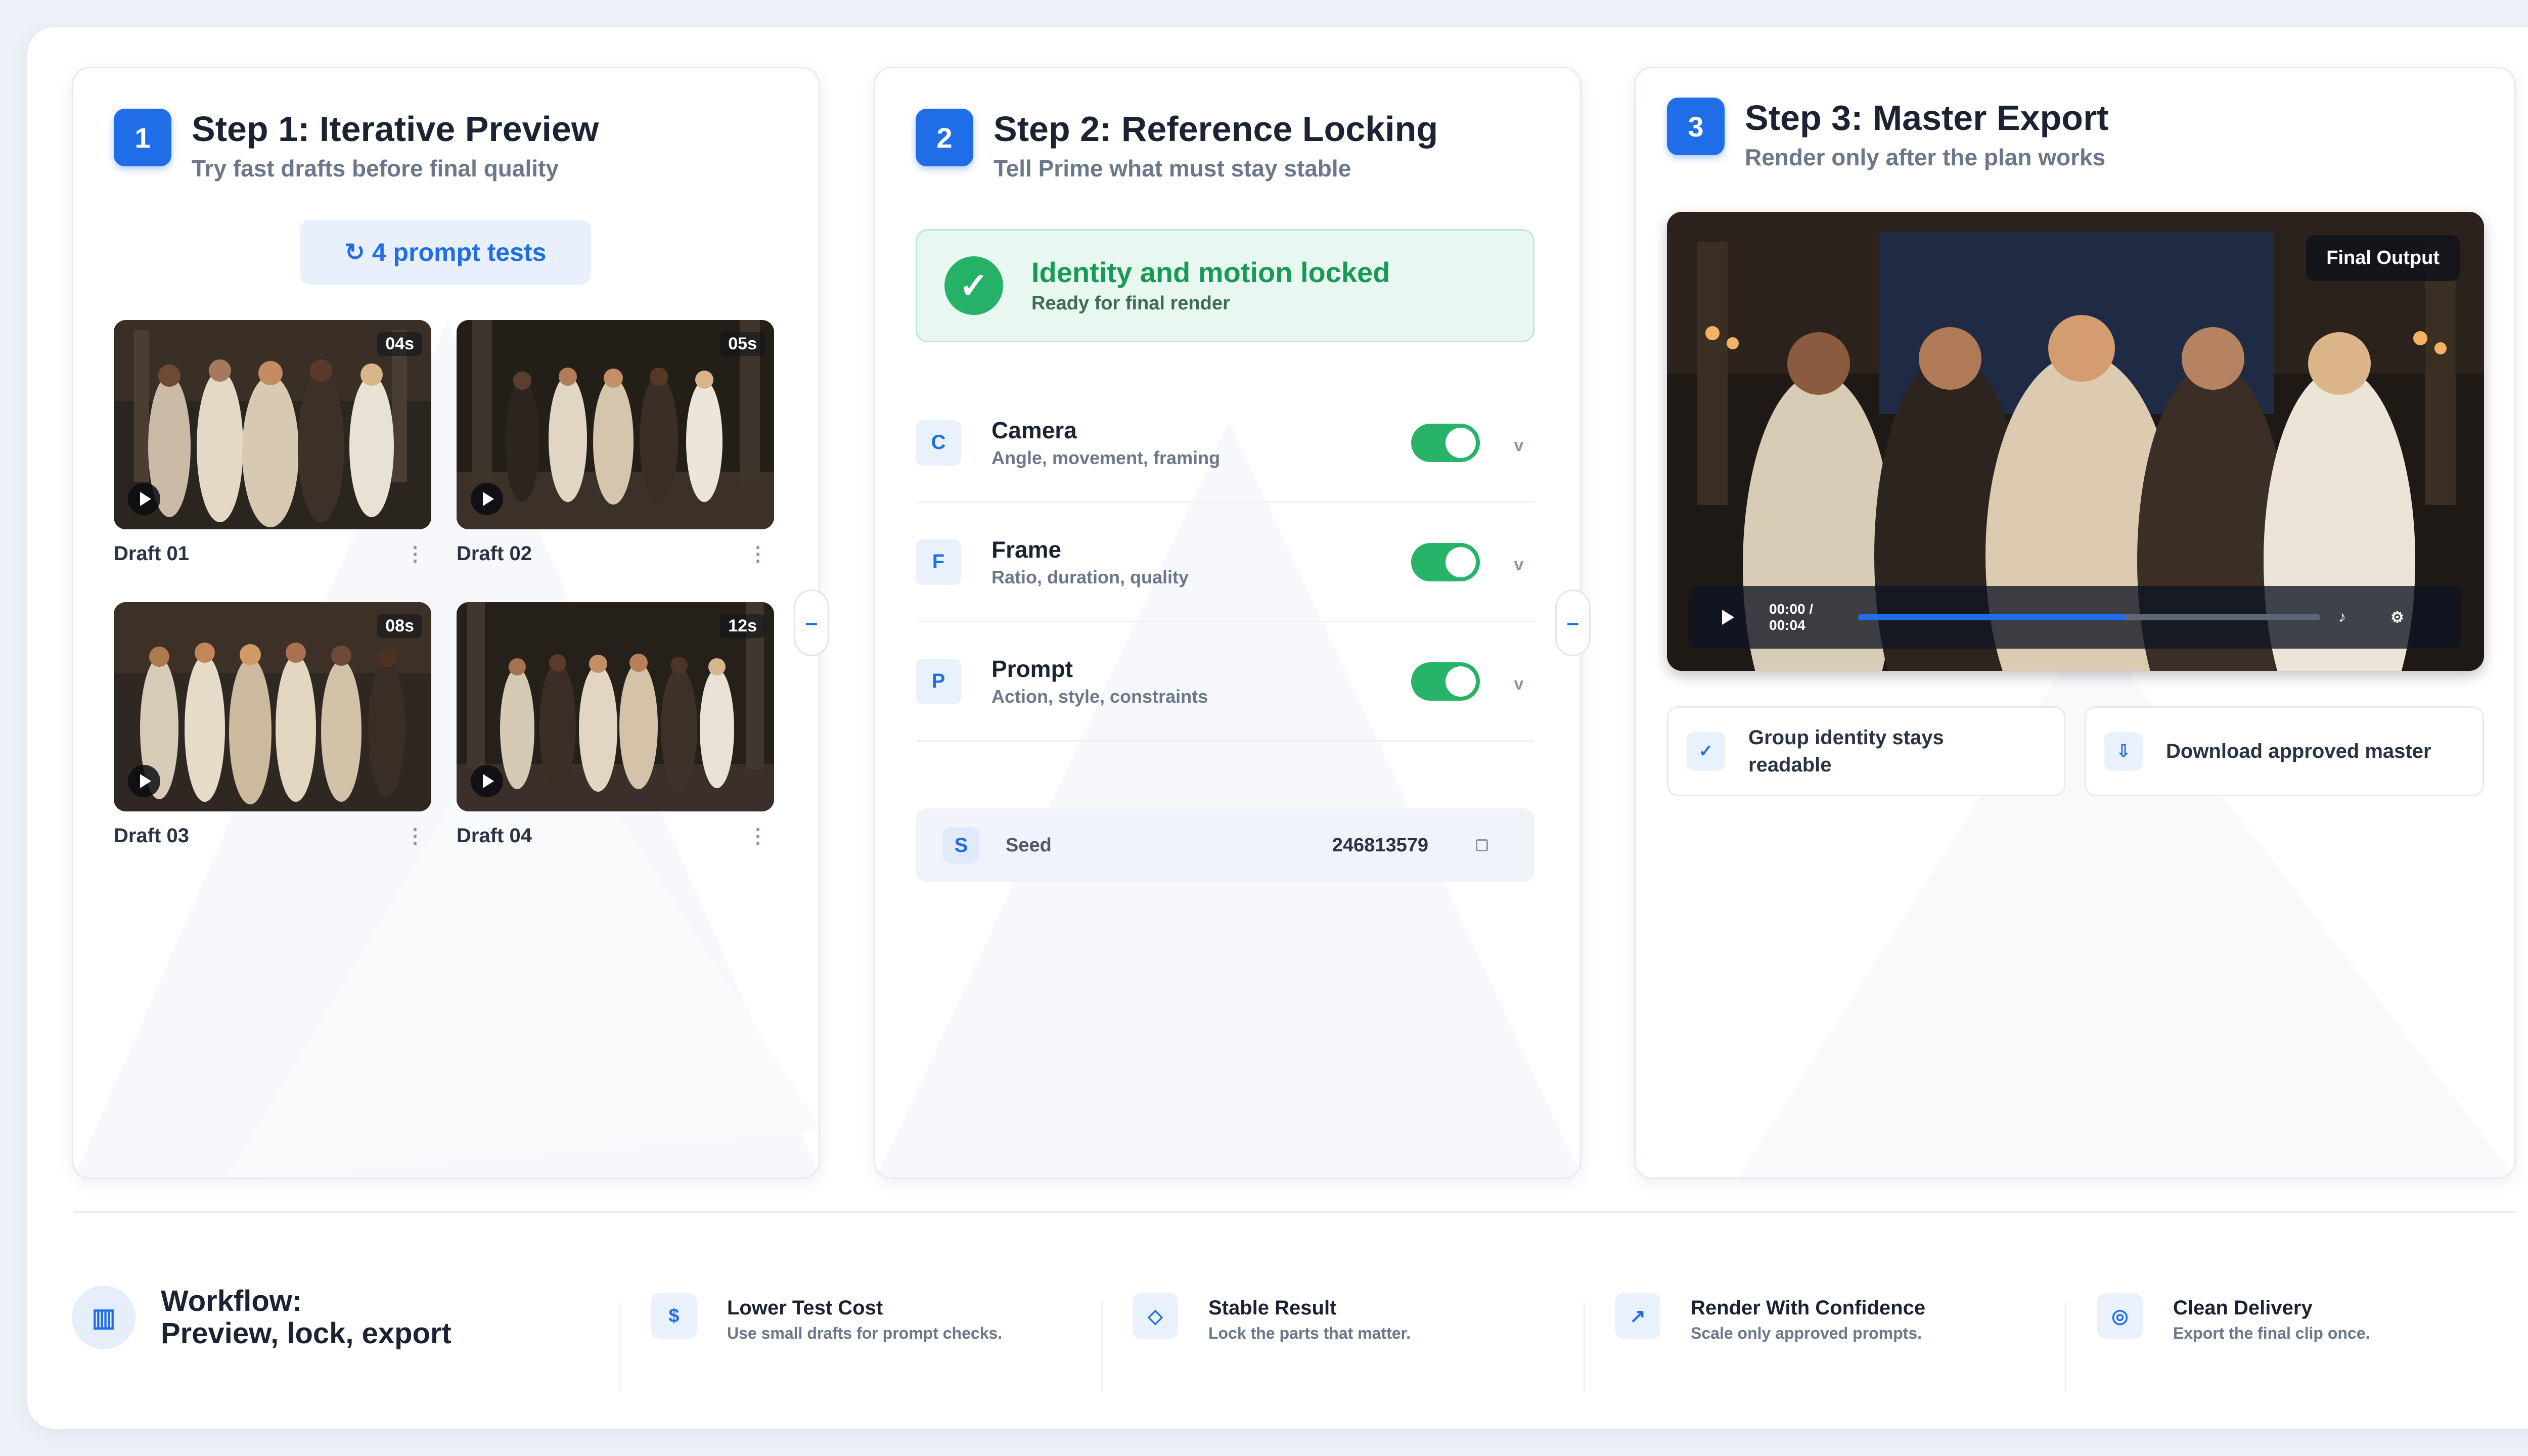 The image size is (2528, 1456). What do you see at coordinates (616, 424) in the screenshot?
I see `draft-thumbnail: 05s` at bounding box center [616, 424].